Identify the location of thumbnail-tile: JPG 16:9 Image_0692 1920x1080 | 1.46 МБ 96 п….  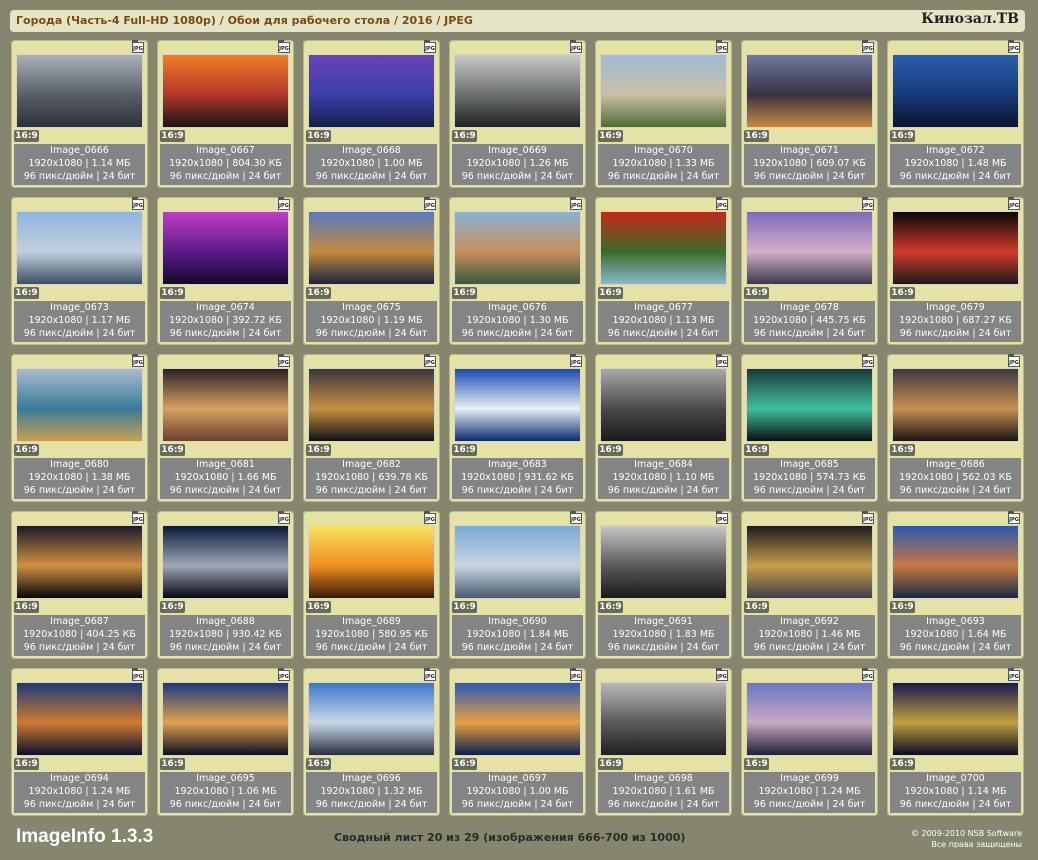
(809, 585).